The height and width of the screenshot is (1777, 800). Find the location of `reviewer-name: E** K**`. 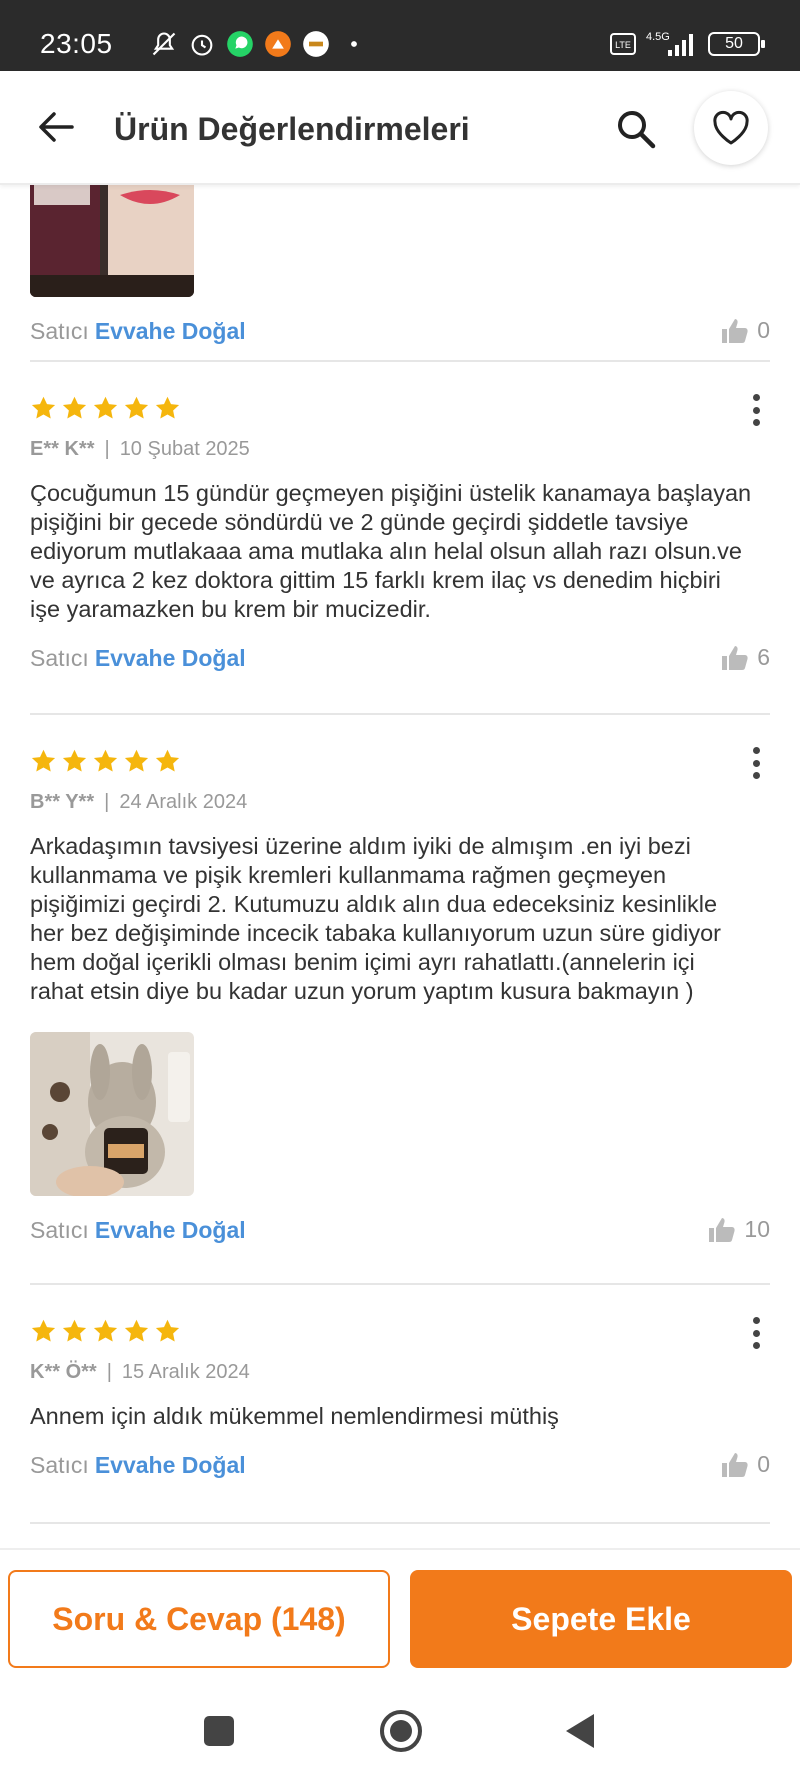

reviewer-name: E** K** is located at coordinates (62, 449).